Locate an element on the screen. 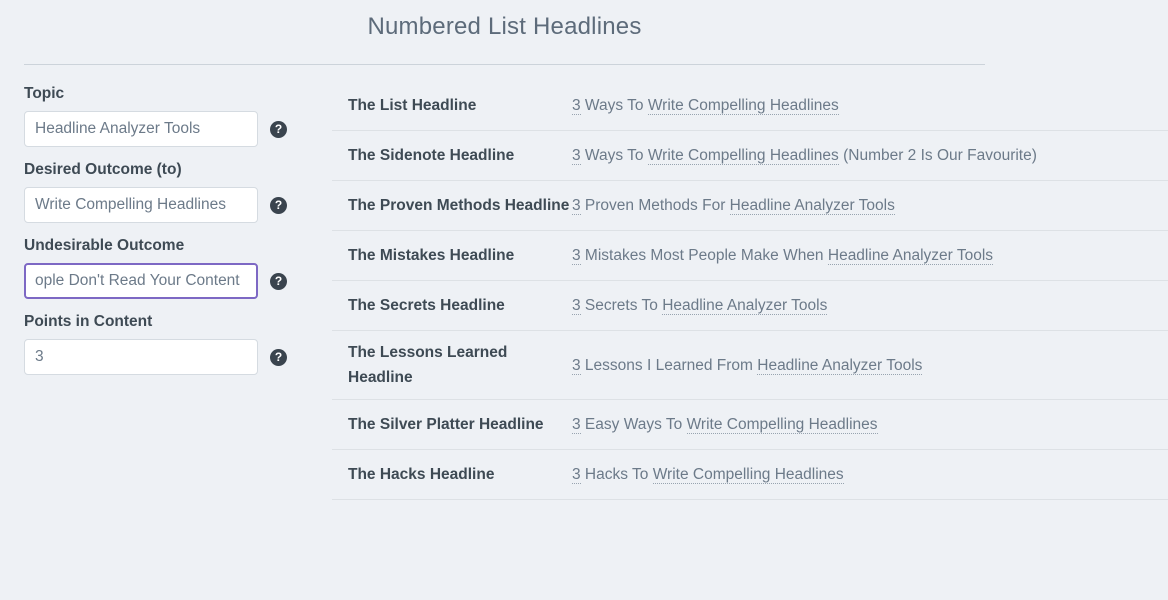 This screenshot has width=1168, height=600. headline-type-label: The Mistakes Headline is located at coordinates (431, 255).